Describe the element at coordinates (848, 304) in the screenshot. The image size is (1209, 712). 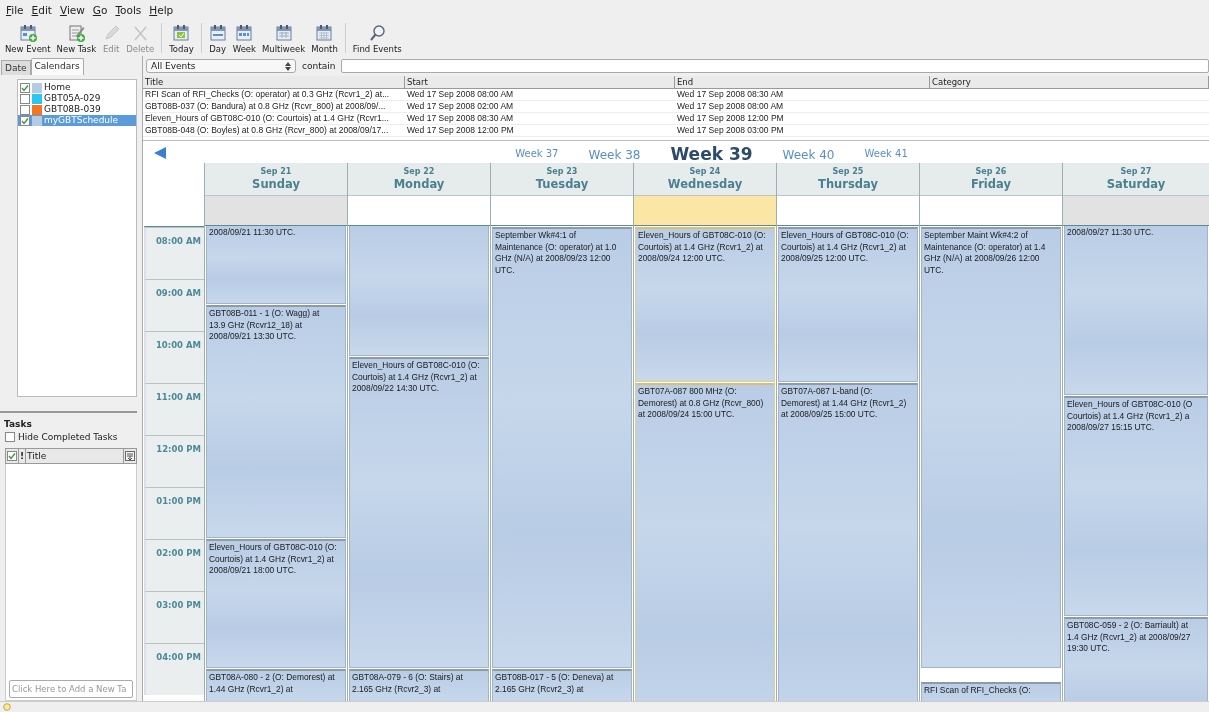
I see `event-block: Eleven_Hours of GBT08C-010 (O: Courtois) at 1.4 GHz (Rcvr1_2) at 2008/09/25 12:00 UTC.` at that location.